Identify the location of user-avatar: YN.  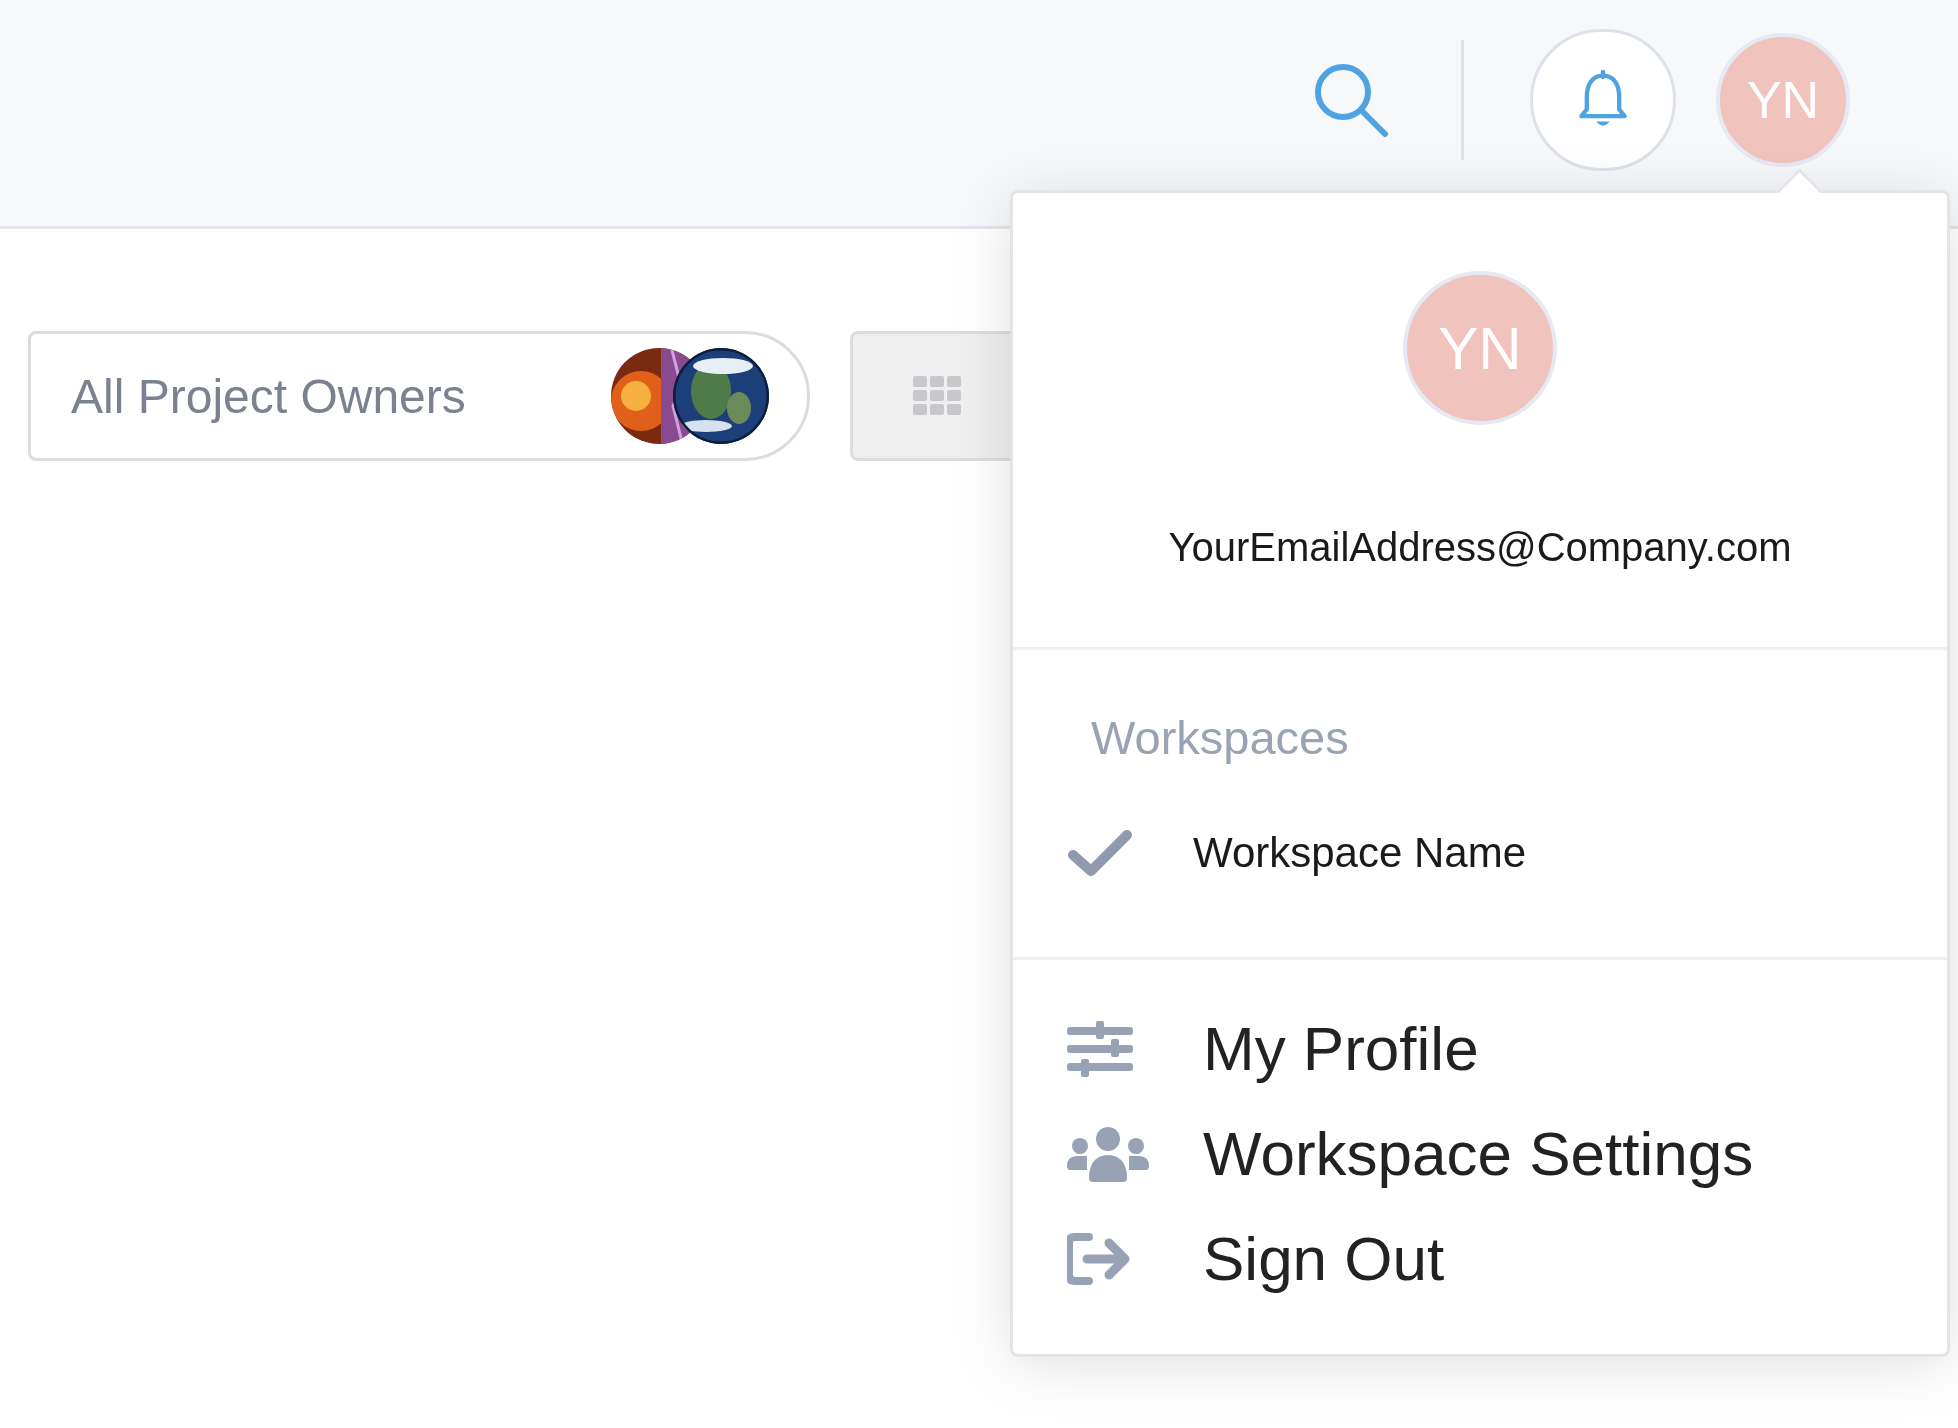
(1480, 348).